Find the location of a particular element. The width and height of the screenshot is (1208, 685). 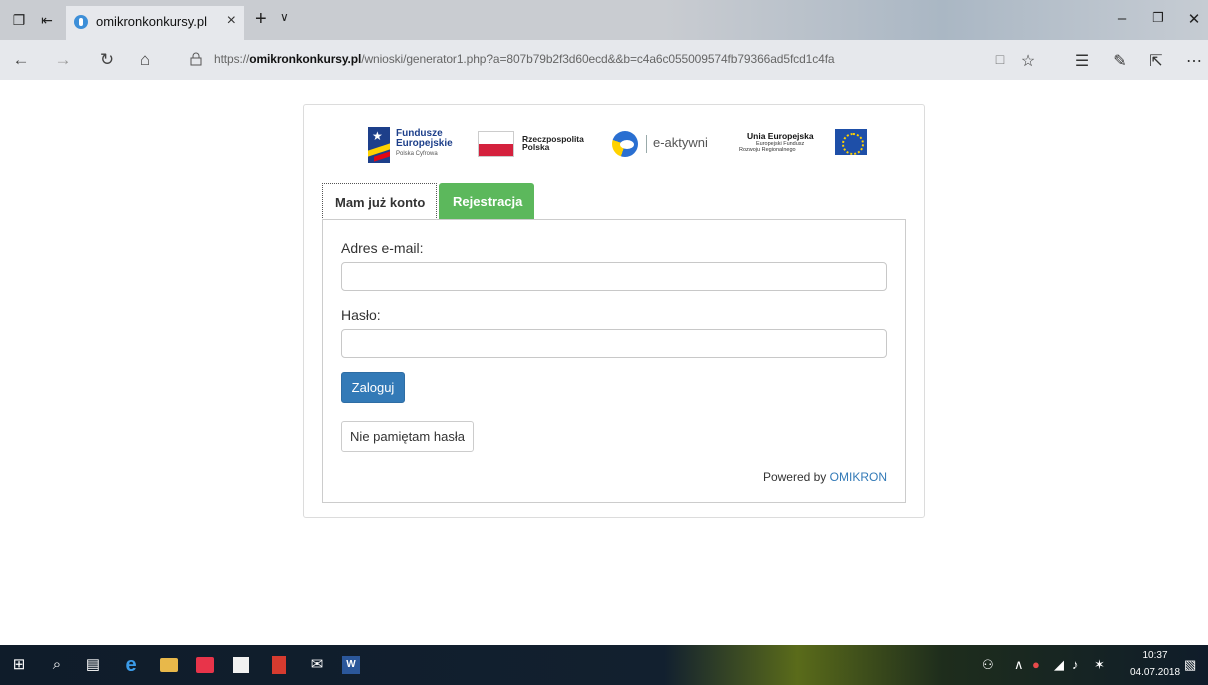

clock-date: 04.07.2018 is located at coordinates (1155, 672).